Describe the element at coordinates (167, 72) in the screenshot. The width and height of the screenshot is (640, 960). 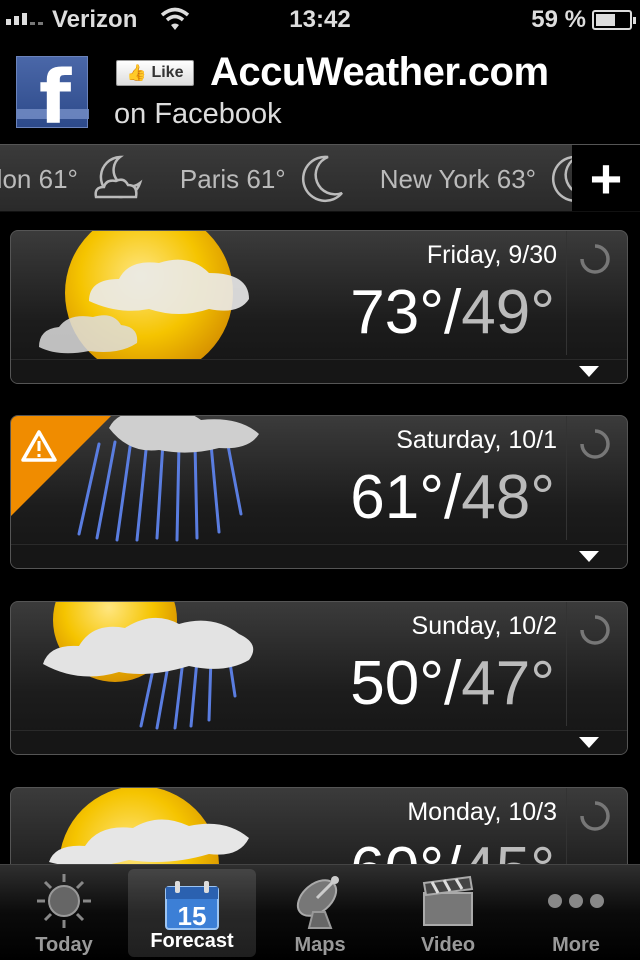
I see `like-label: Like` at that location.